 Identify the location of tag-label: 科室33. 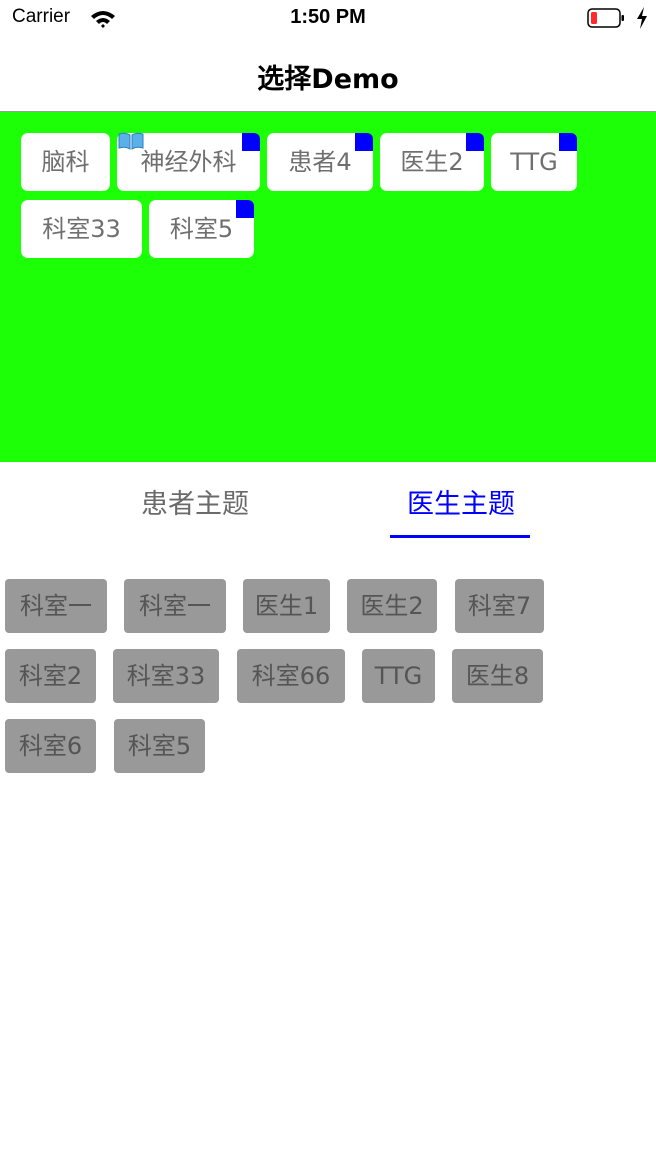
(81, 229).